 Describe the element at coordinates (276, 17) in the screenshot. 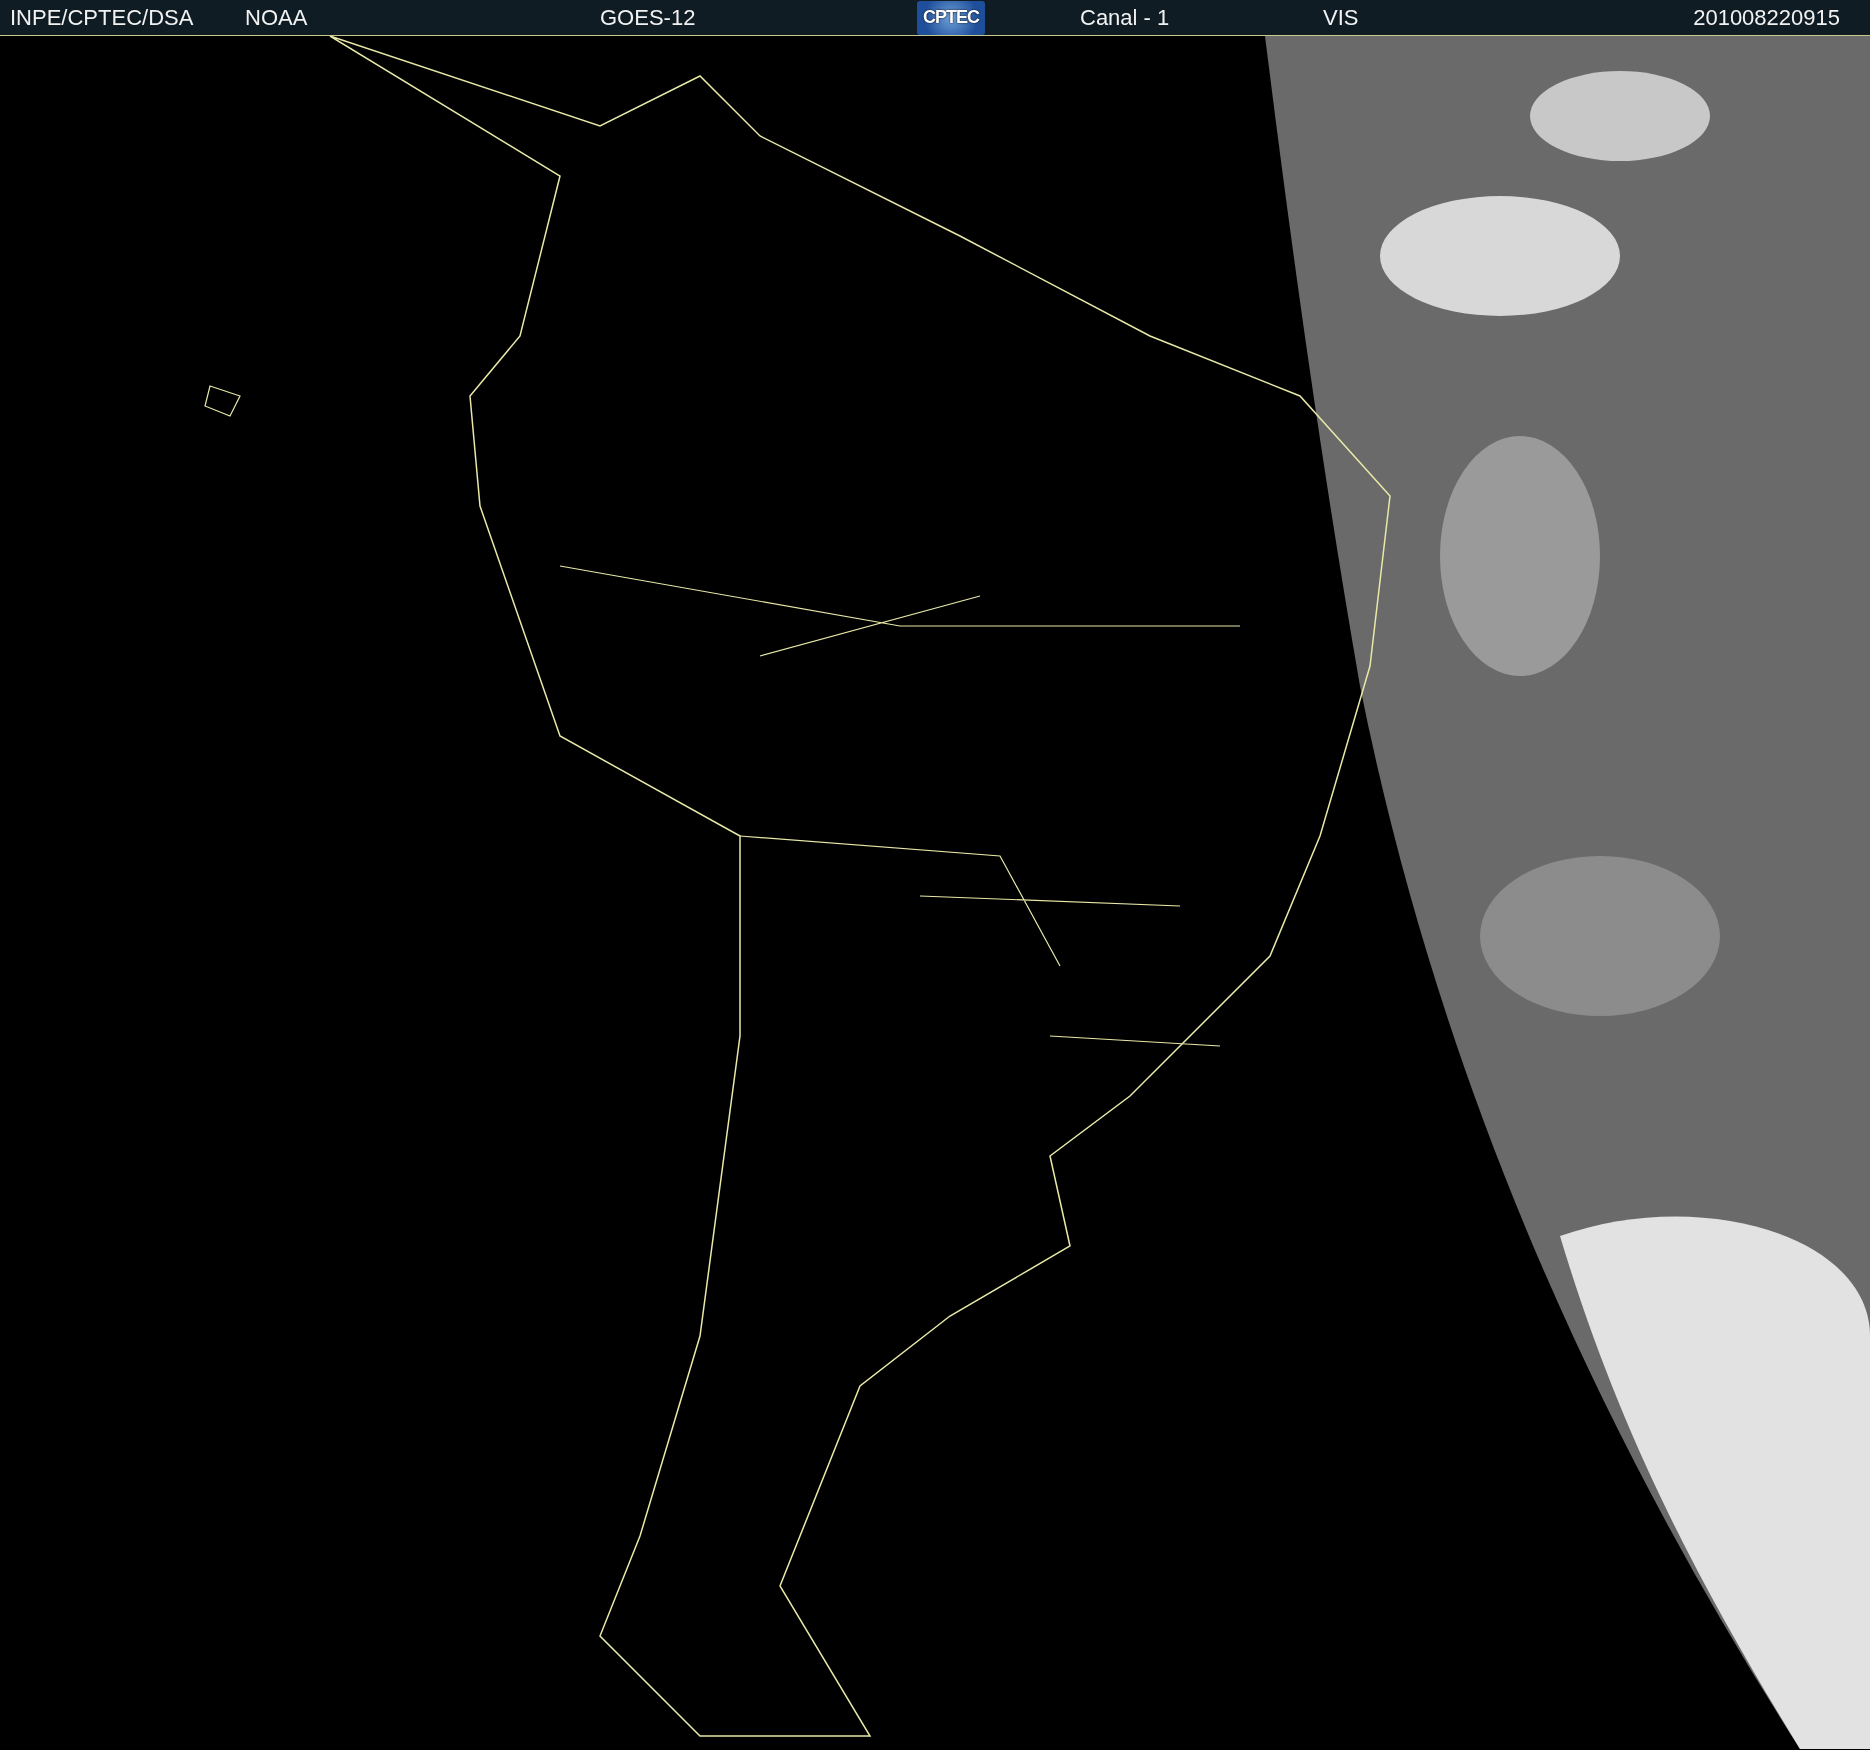

I see `agency-label: NOAA` at that location.